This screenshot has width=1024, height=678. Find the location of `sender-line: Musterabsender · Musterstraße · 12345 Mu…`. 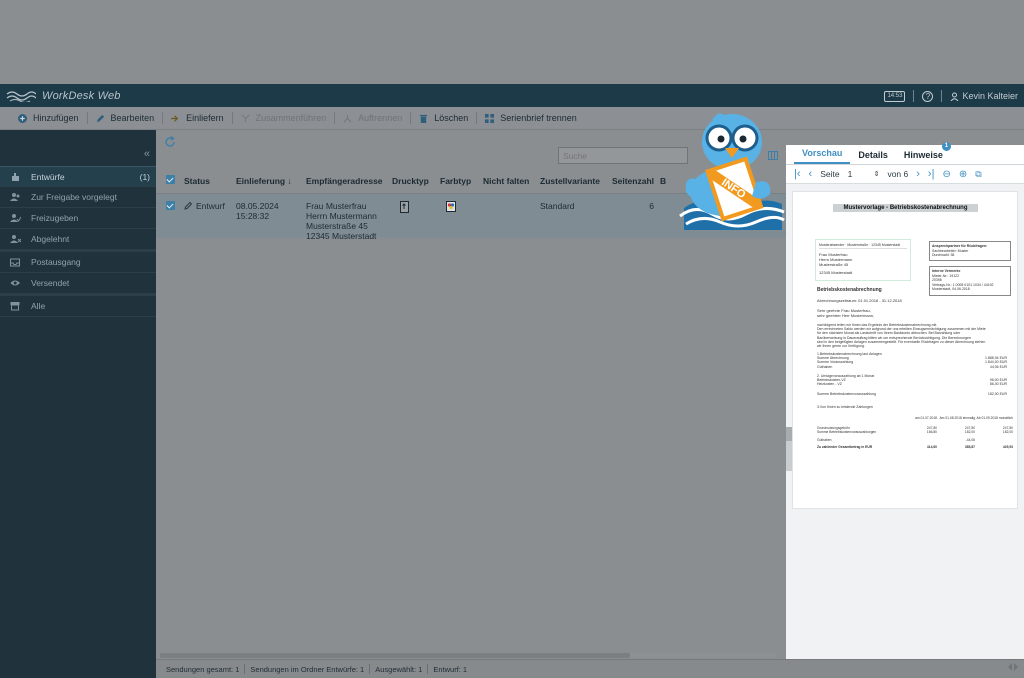

sender-line: Musterabsender · Musterstraße · 12345 Mu… is located at coordinates (863, 246).